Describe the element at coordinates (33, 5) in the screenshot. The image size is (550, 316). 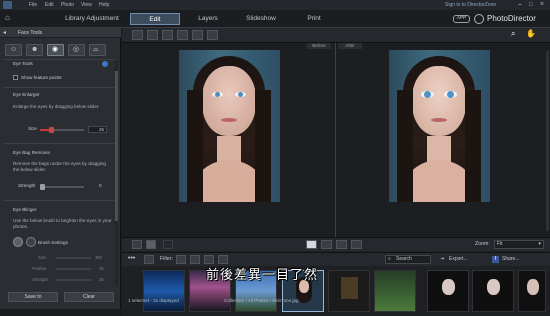
I see `menu-file: File` at that location.